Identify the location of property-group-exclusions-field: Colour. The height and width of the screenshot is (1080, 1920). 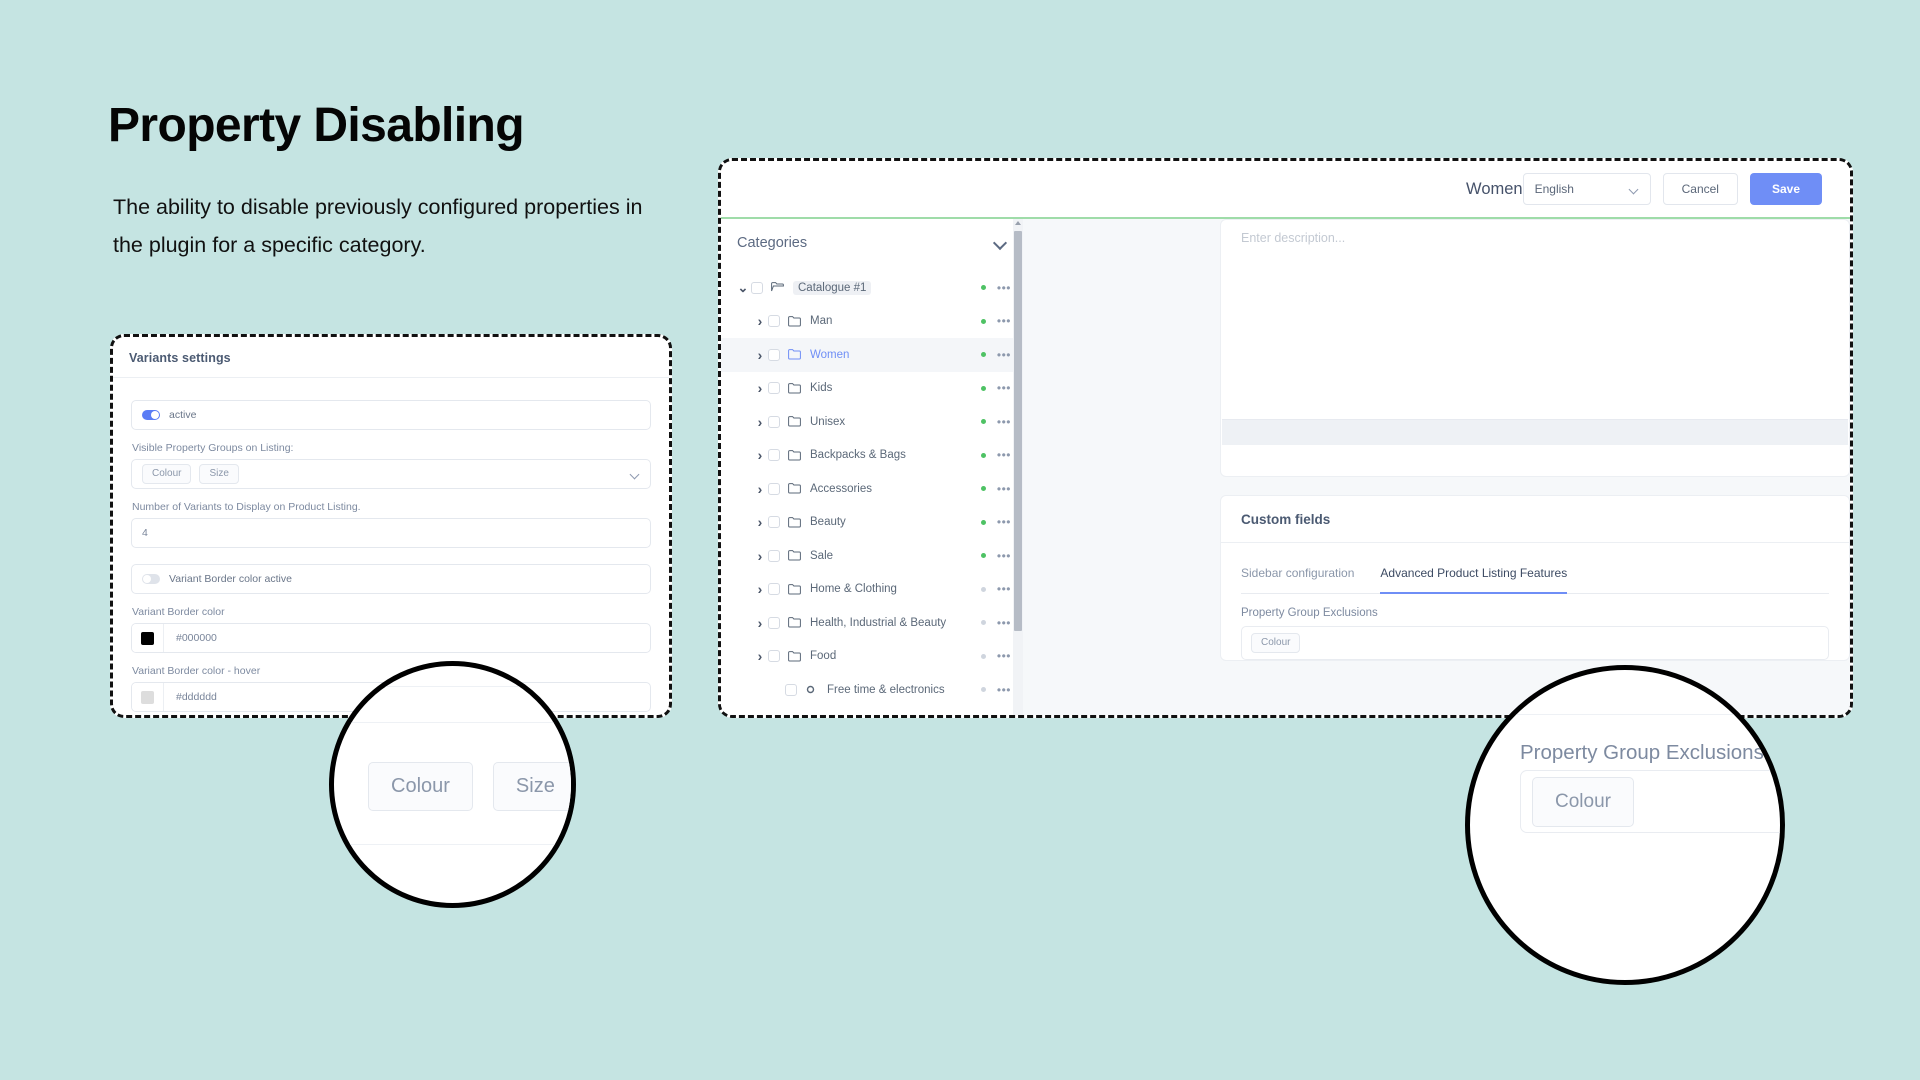
(1535, 643).